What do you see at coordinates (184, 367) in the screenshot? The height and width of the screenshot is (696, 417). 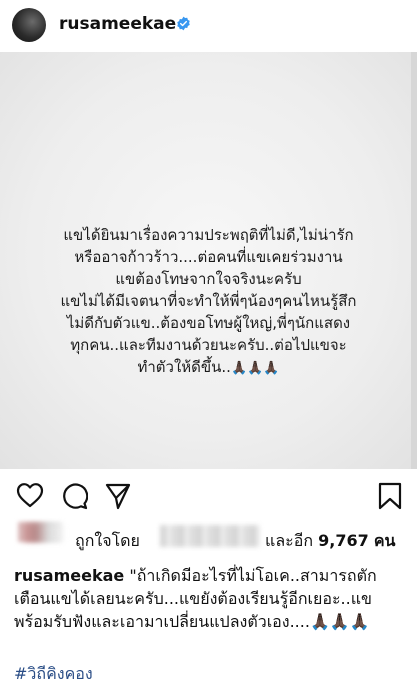 I see `image-text-last: ทำตัวให้ดีขึ้น..` at bounding box center [184, 367].